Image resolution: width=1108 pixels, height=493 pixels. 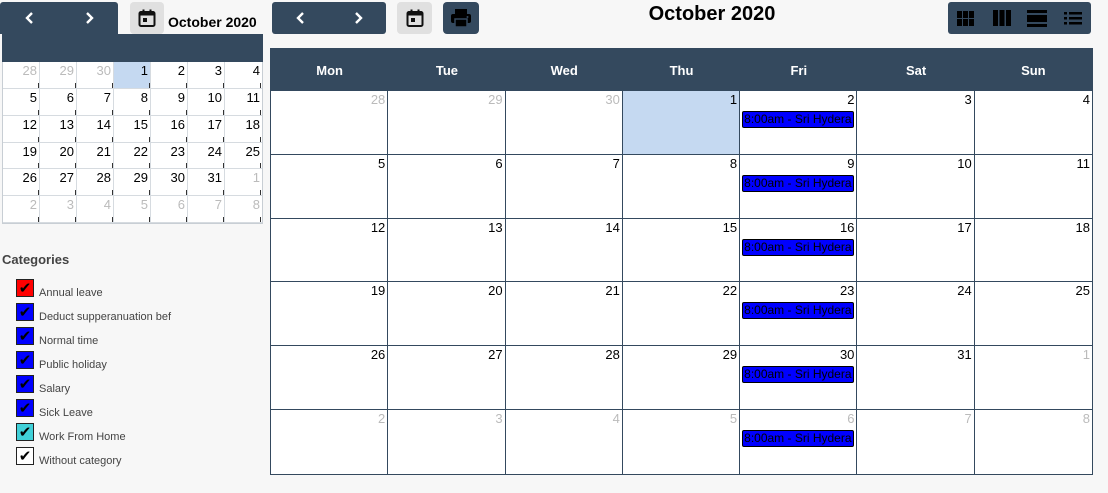 I want to click on day-cell: 2, so click(x=330, y=442).